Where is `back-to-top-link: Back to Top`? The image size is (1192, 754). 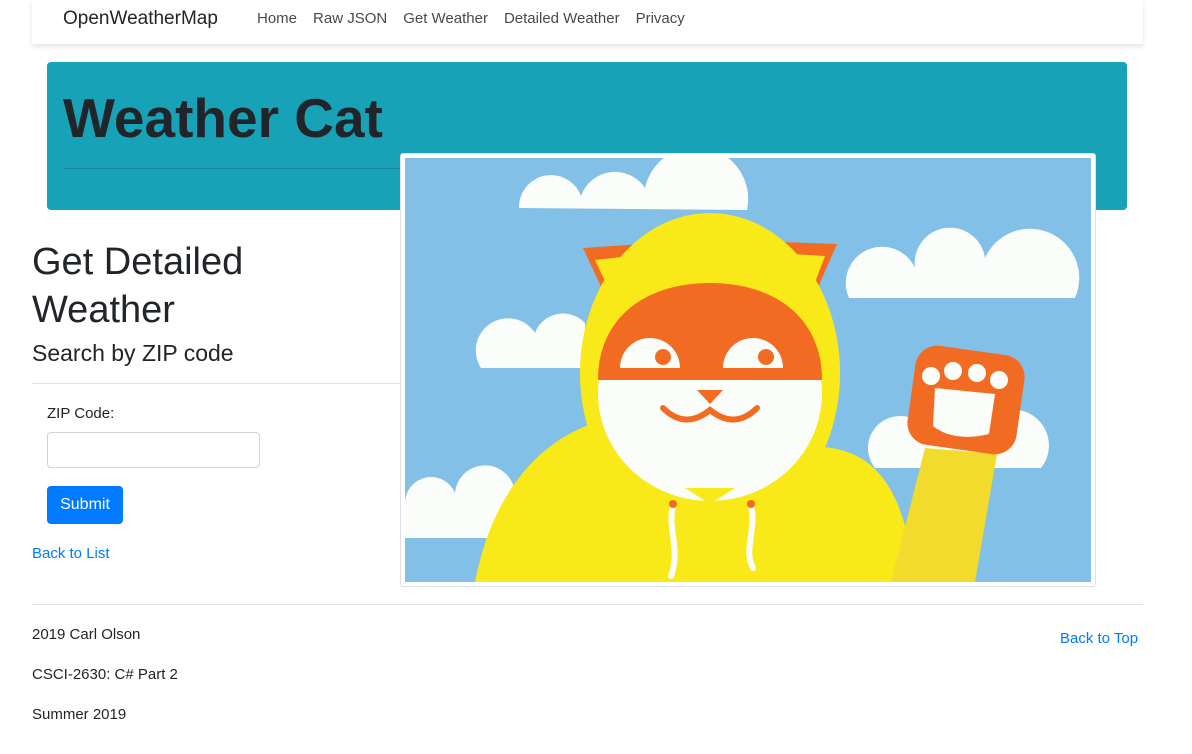
back-to-top-link: Back to Top is located at coordinates (1099, 638).